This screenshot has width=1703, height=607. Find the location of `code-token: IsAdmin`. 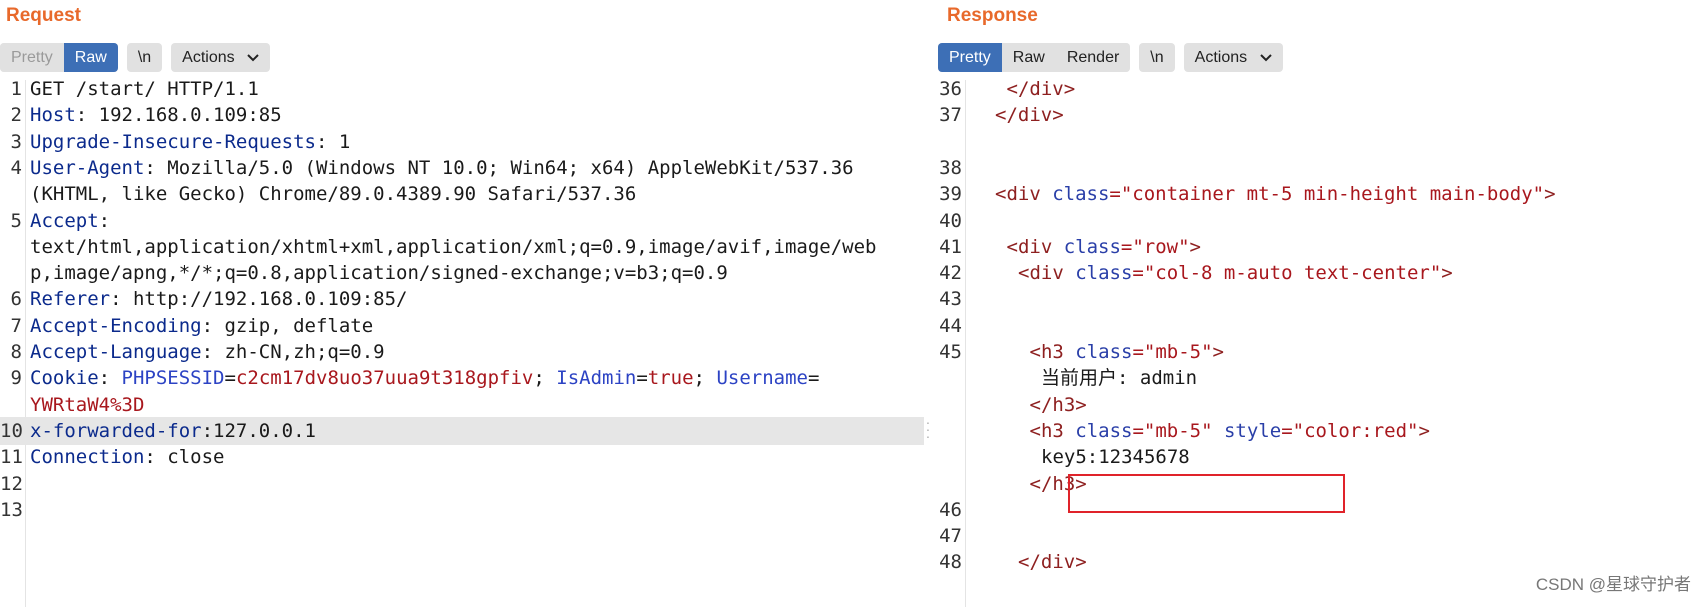

code-token: IsAdmin is located at coordinates (596, 378).